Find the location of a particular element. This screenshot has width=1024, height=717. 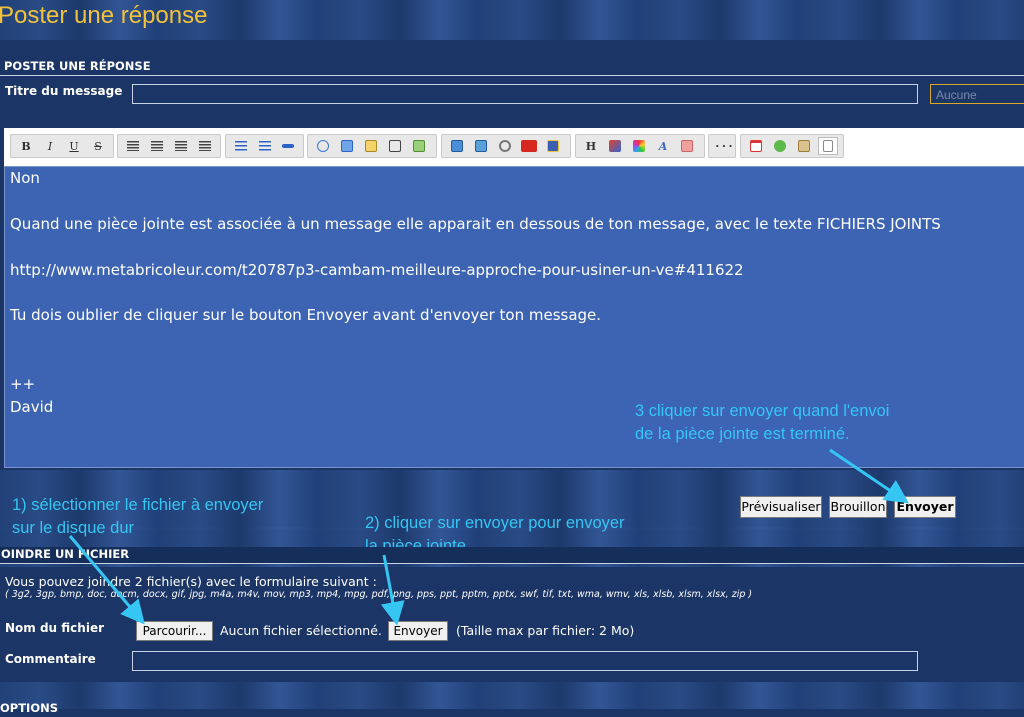

arrow-to-browse is located at coordinates (106, 580).